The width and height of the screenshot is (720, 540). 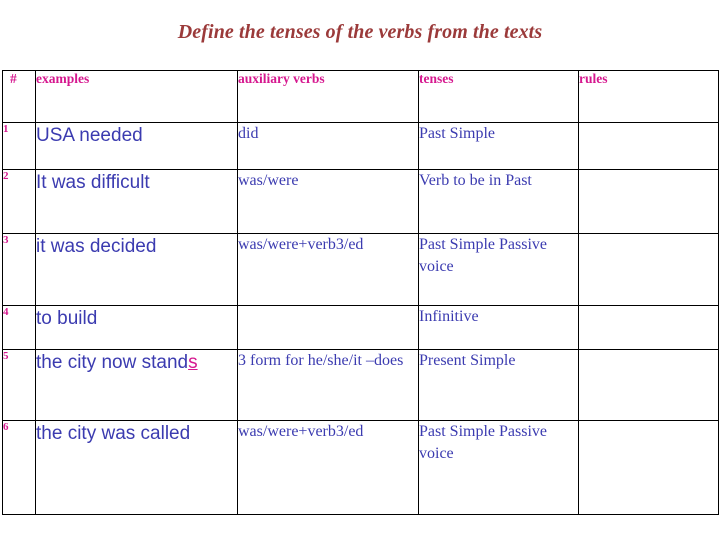 What do you see at coordinates (328, 201) in the screenshot?
I see `cell-auxiliary: was/were` at bounding box center [328, 201].